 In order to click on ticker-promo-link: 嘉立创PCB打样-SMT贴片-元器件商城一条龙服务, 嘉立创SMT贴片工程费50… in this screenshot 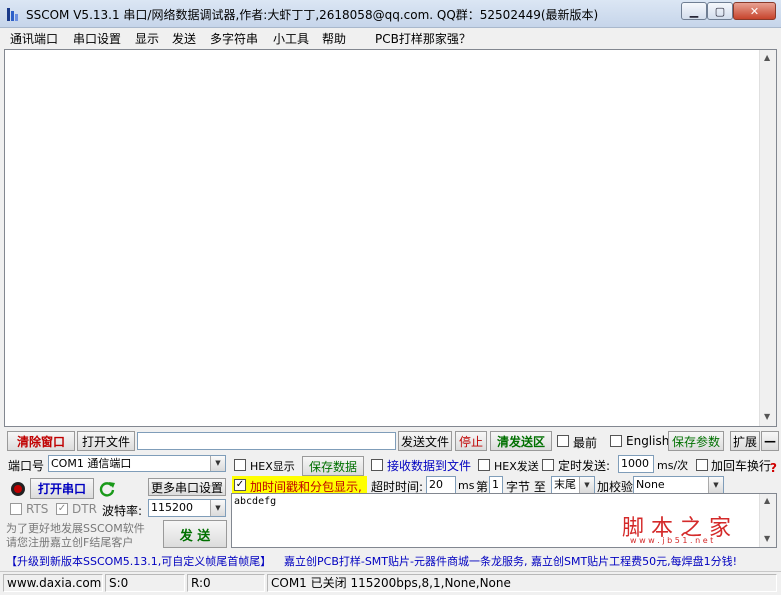, I will do `click(510, 561)`.